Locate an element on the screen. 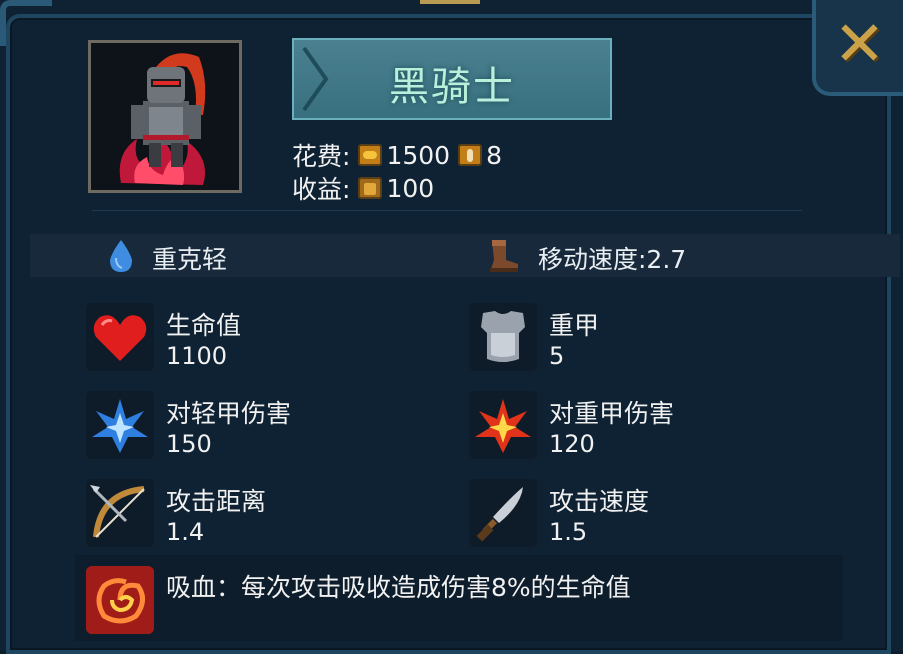  blue-burst-icon is located at coordinates (120, 425).